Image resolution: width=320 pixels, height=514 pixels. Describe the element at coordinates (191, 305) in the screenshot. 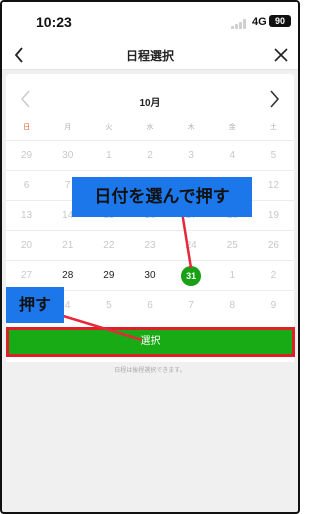

I see `calendar-day: 7` at that location.